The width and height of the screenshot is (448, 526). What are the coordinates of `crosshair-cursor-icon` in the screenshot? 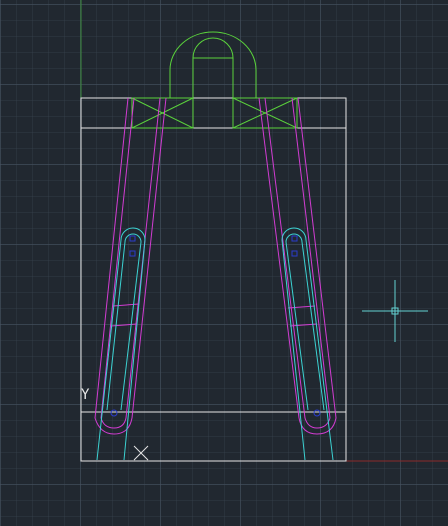 It's located at (395, 311).